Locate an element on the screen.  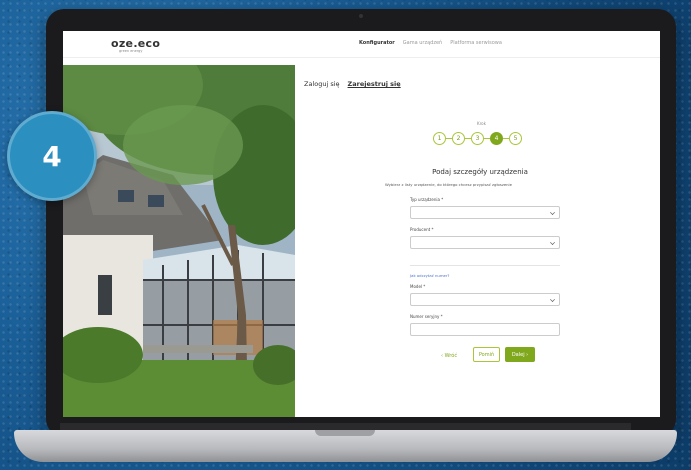
stepper-label: Krok is located at coordinates (481, 123).